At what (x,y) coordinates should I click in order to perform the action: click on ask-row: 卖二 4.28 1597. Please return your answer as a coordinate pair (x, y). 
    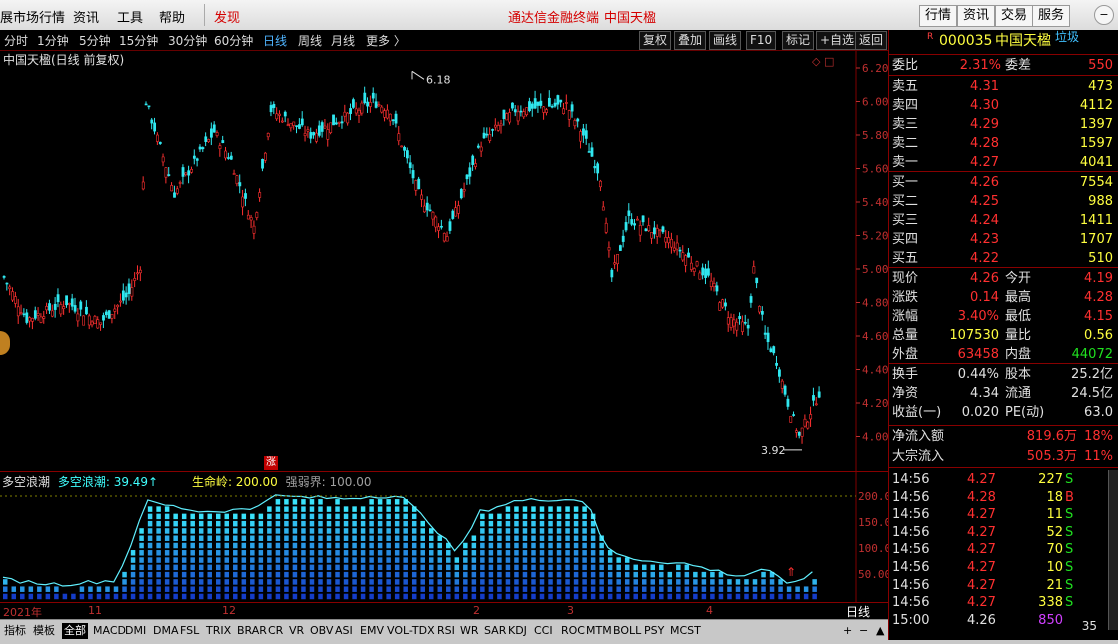
    Looking at the image, I should click on (1003, 143).